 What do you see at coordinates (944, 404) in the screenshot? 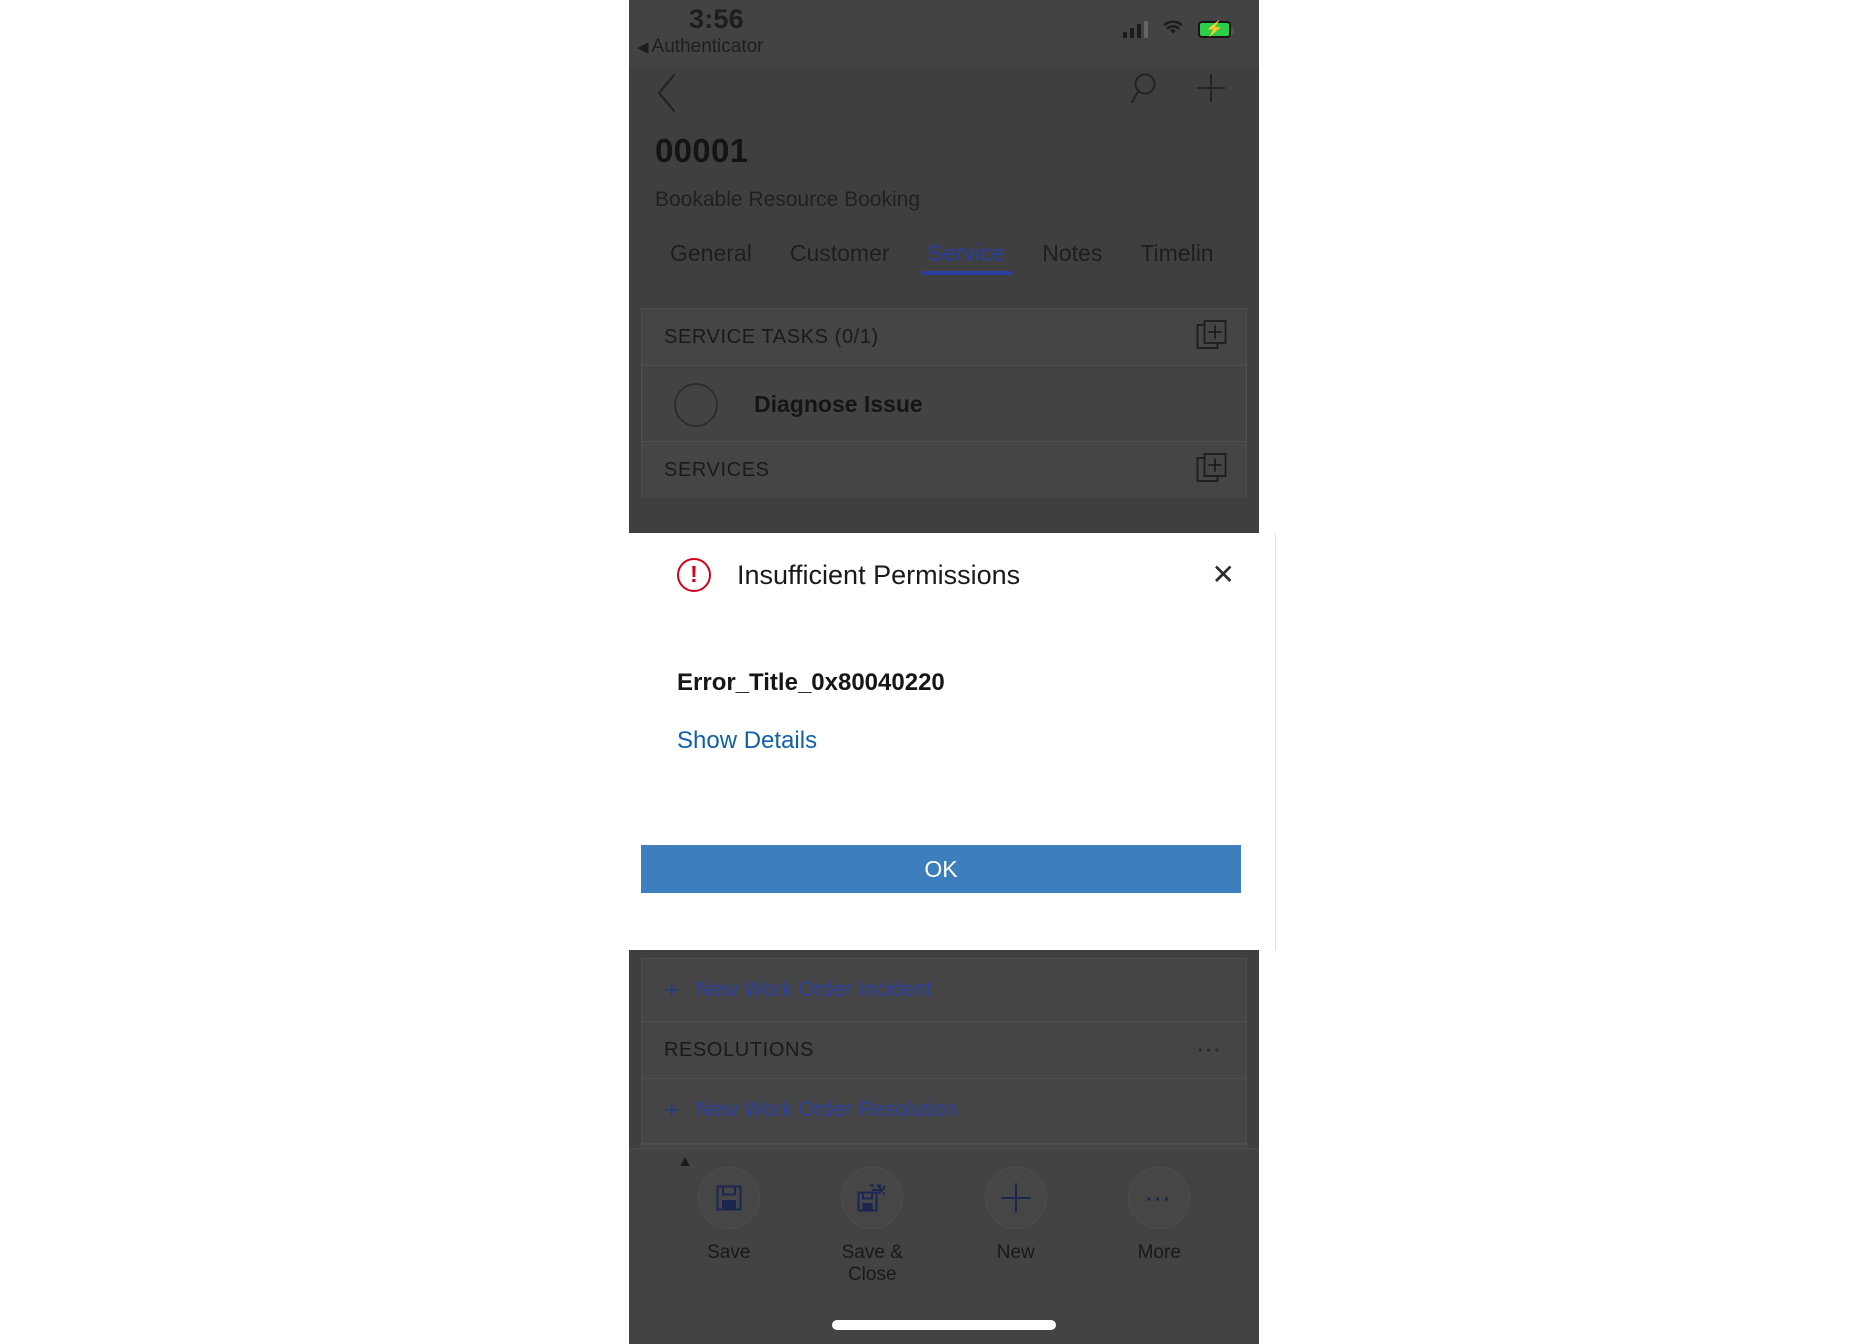
I see `table-row: Diagnose Issue` at bounding box center [944, 404].